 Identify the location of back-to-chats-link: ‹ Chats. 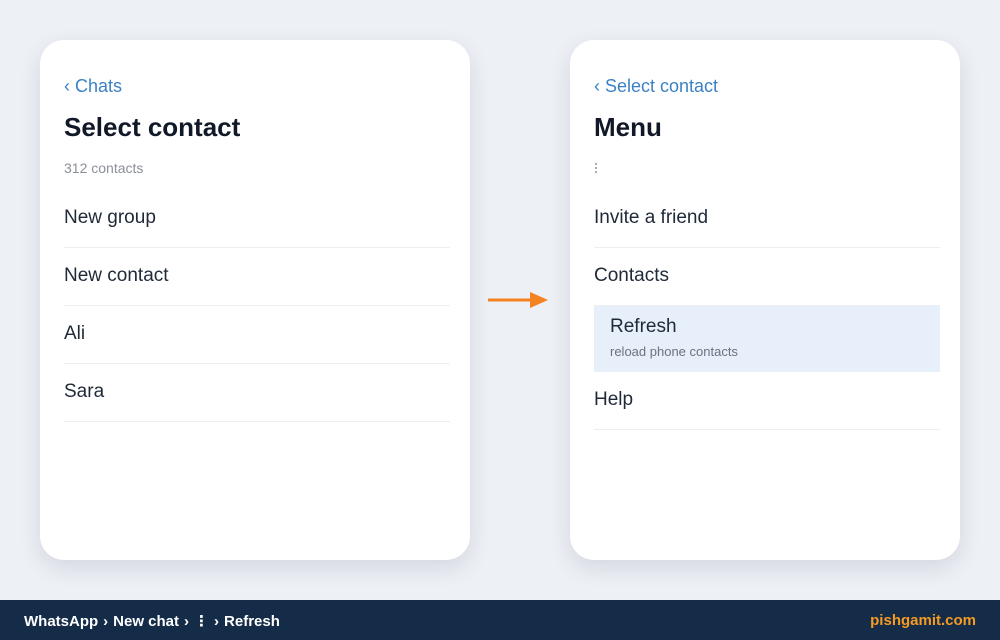
(93, 86).